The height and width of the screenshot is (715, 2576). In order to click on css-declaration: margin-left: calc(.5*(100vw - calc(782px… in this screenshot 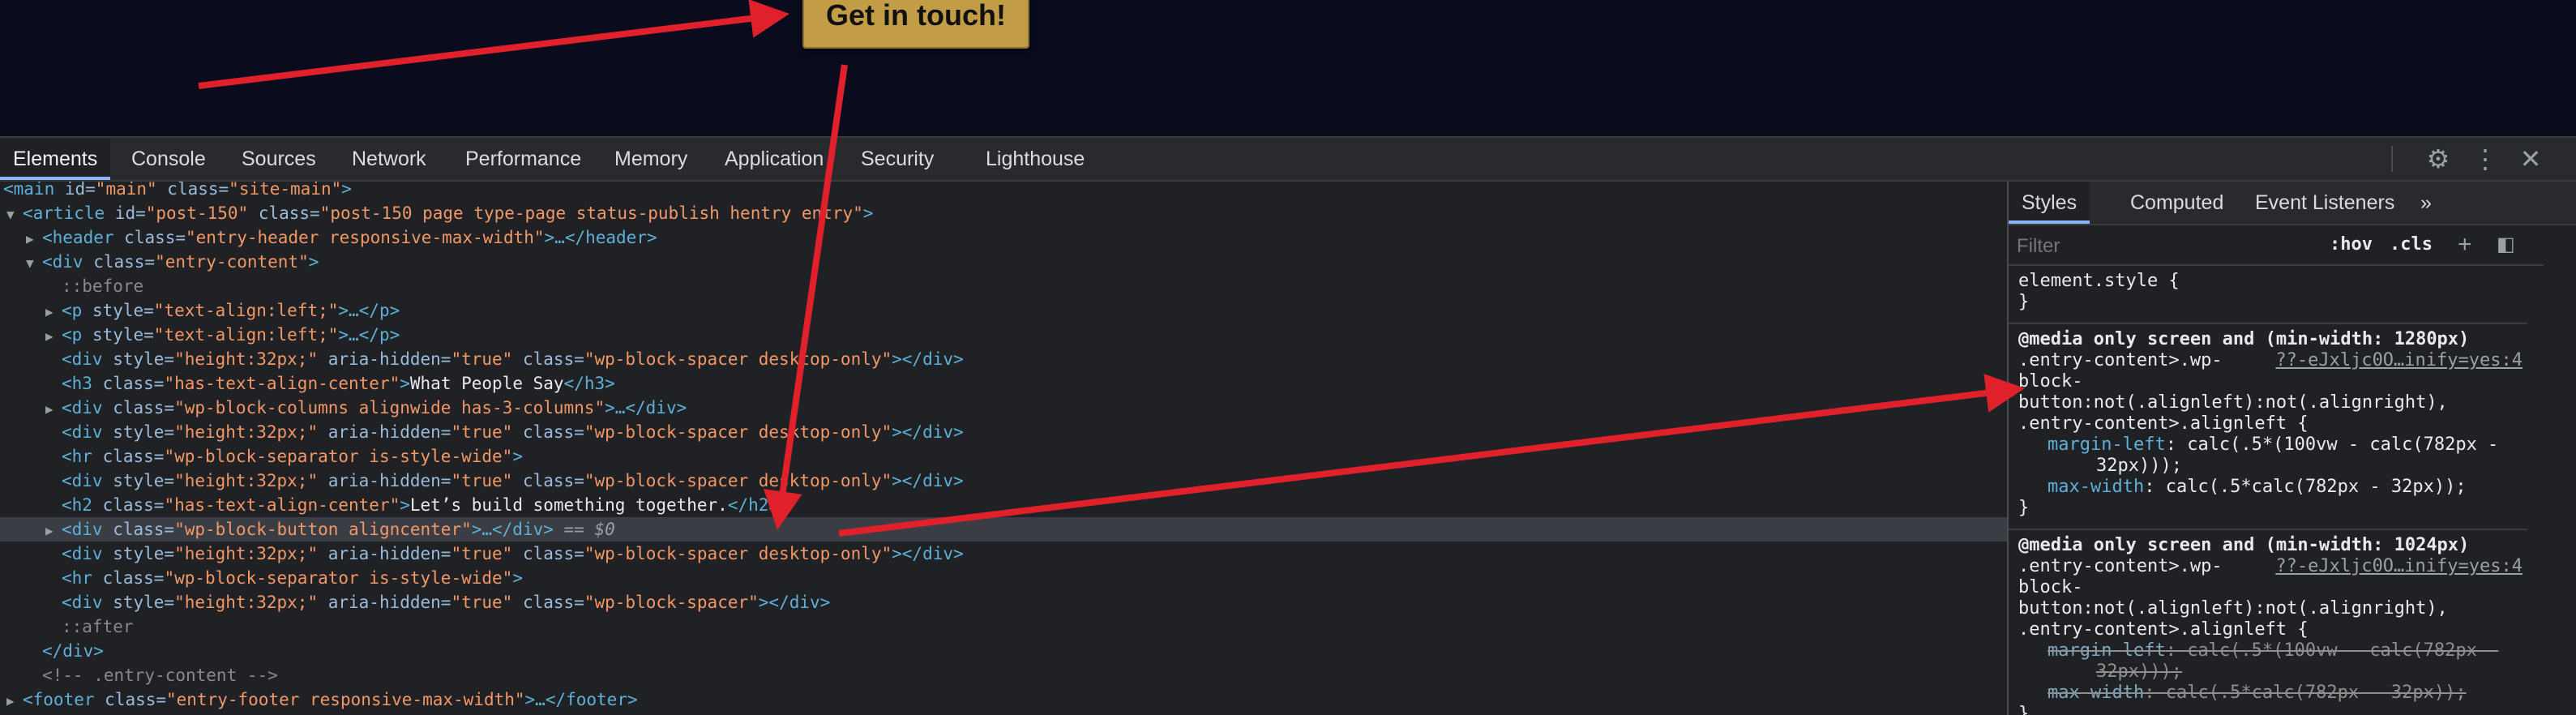, I will do `click(2292, 445)`.